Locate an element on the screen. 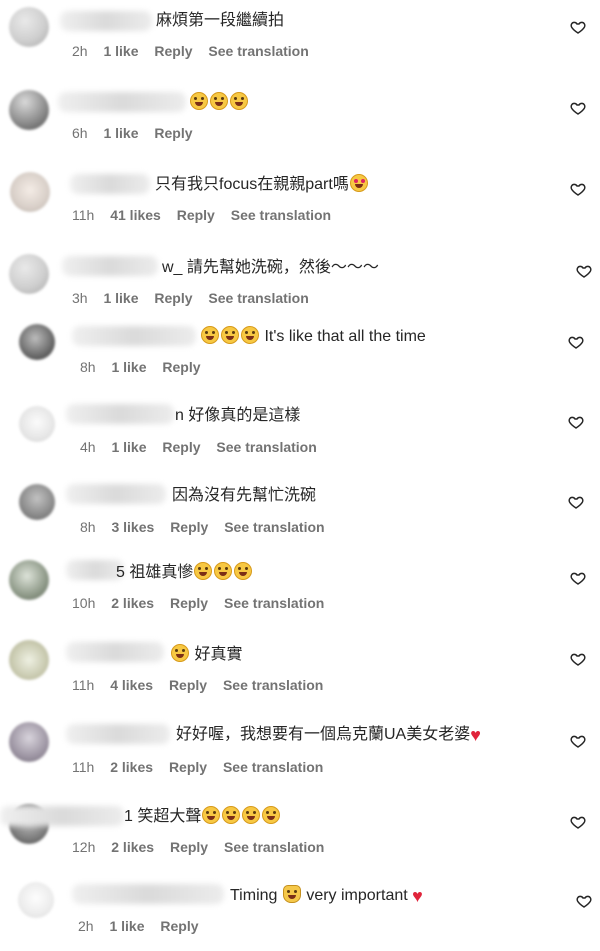 The image size is (600, 951). comment-meta: 12h 2 likes Reply See translation is located at coordinates (204, 847).